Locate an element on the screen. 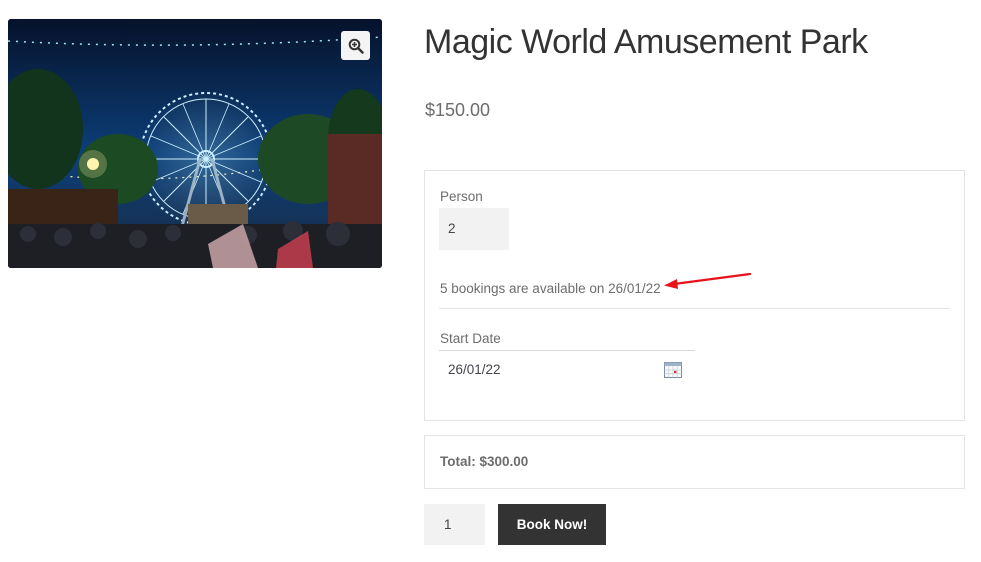 This screenshot has width=981, height=562. start-date-value: 26/01/22 is located at coordinates (474, 369).